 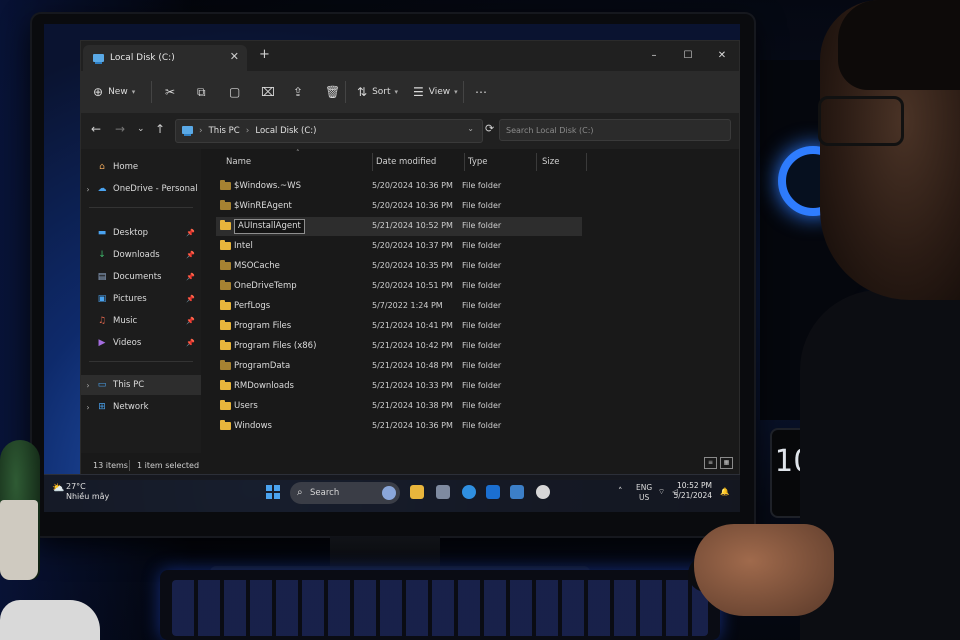 What do you see at coordinates (412, 205) in the screenshot?
I see `file-date: 5/20/2024 10:36 PM` at bounding box center [412, 205].